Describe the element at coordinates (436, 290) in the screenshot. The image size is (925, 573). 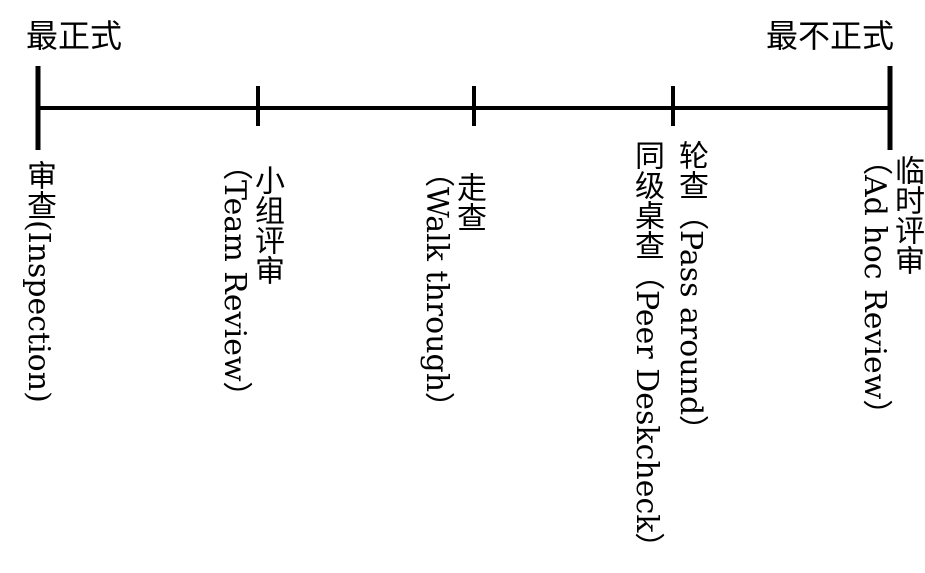
I see `walkthrough-english: （Walk through）` at that location.